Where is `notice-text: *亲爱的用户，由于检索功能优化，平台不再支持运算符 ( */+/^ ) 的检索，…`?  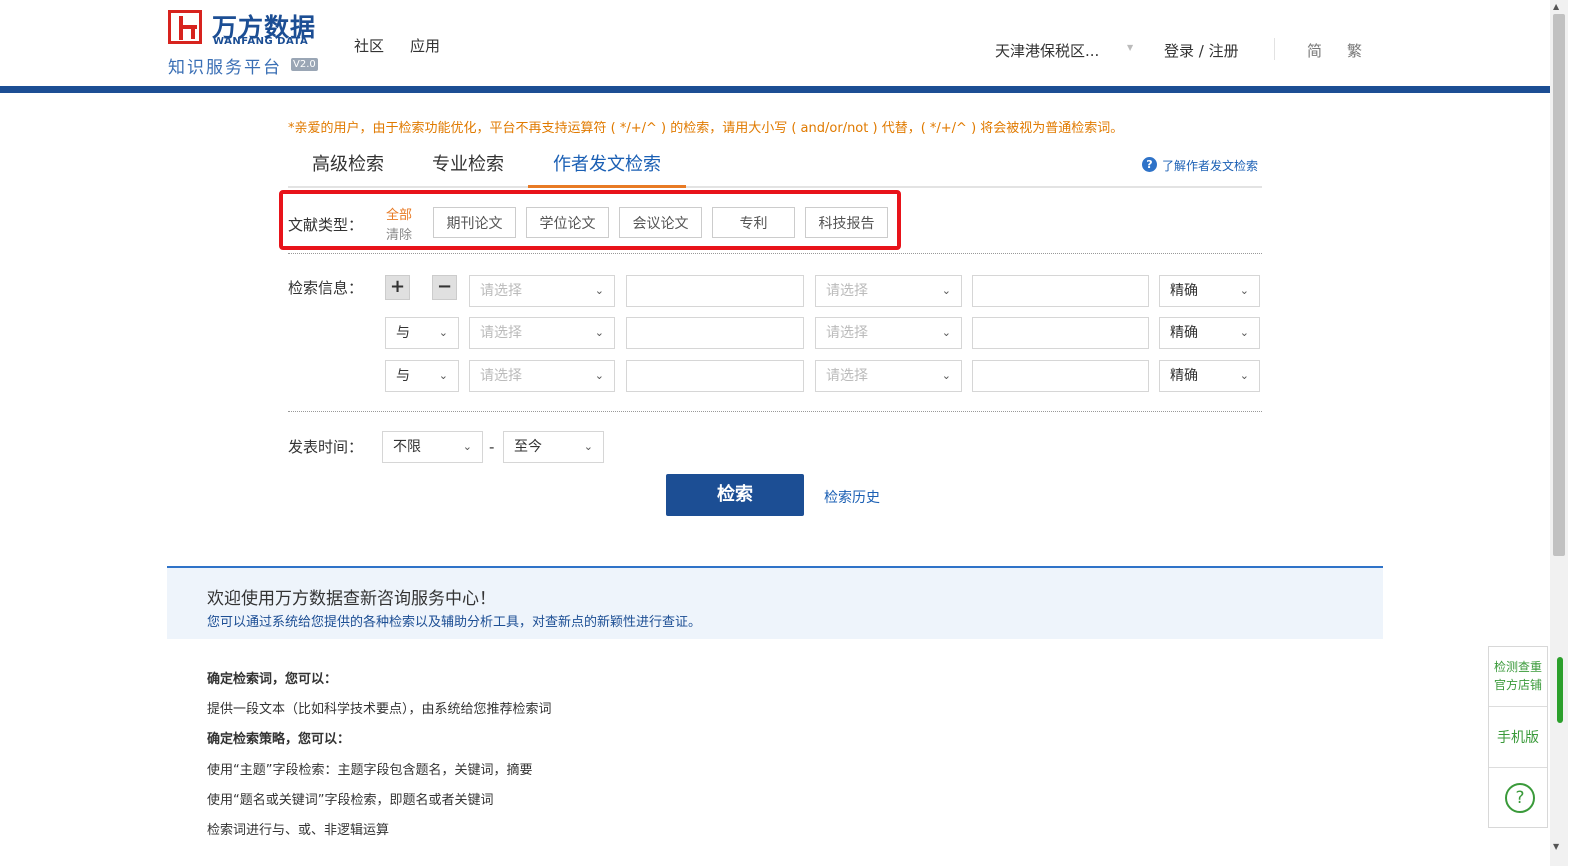
notice-text: *亲爱的用户，由于检索功能优化，平台不再支持运算符 ( */+/^ ) 的检索，… is located at coordinates (706, 128).